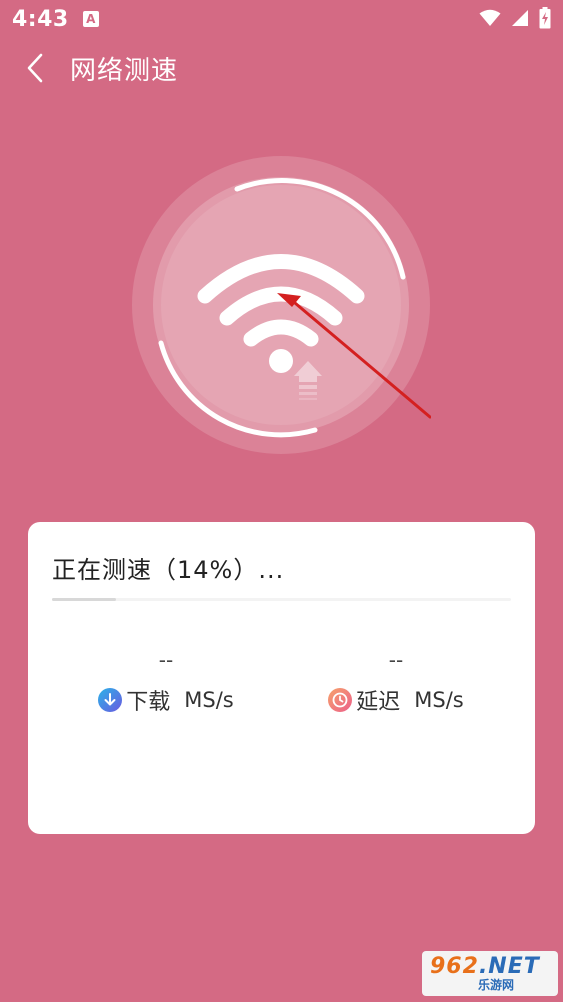 Image resolution: width=563 pixels, height=1002 pixels. Describe the element at coordinates (40, 19) in the screenshot. I see `status-time: 4:43` at that location.